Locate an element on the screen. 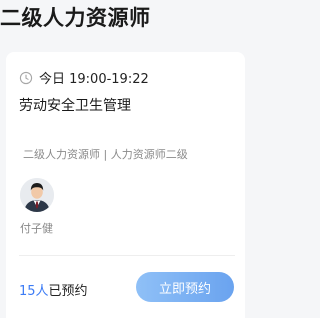 The height and width of the screenshot is (318, 320). course-title: 劳动安全卫生管理 is located at coordinates (75, 105).